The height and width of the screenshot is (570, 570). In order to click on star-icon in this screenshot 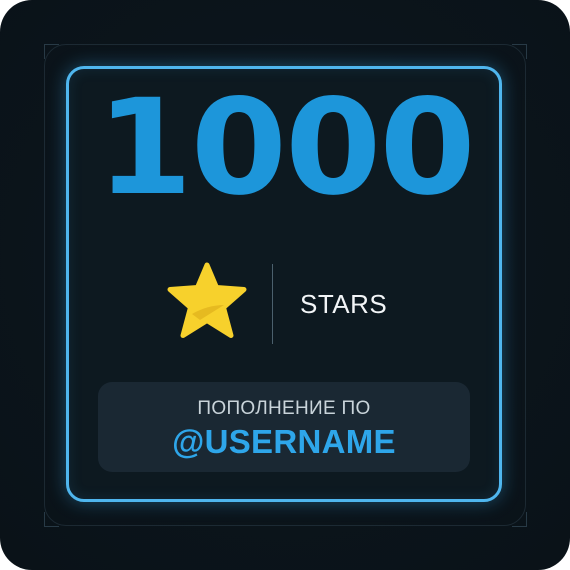, I will do `click(207, 300)`.